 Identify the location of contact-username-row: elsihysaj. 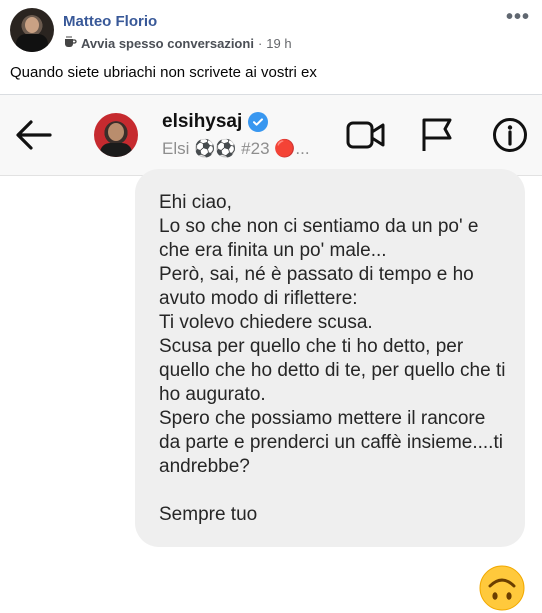
(215, 122).